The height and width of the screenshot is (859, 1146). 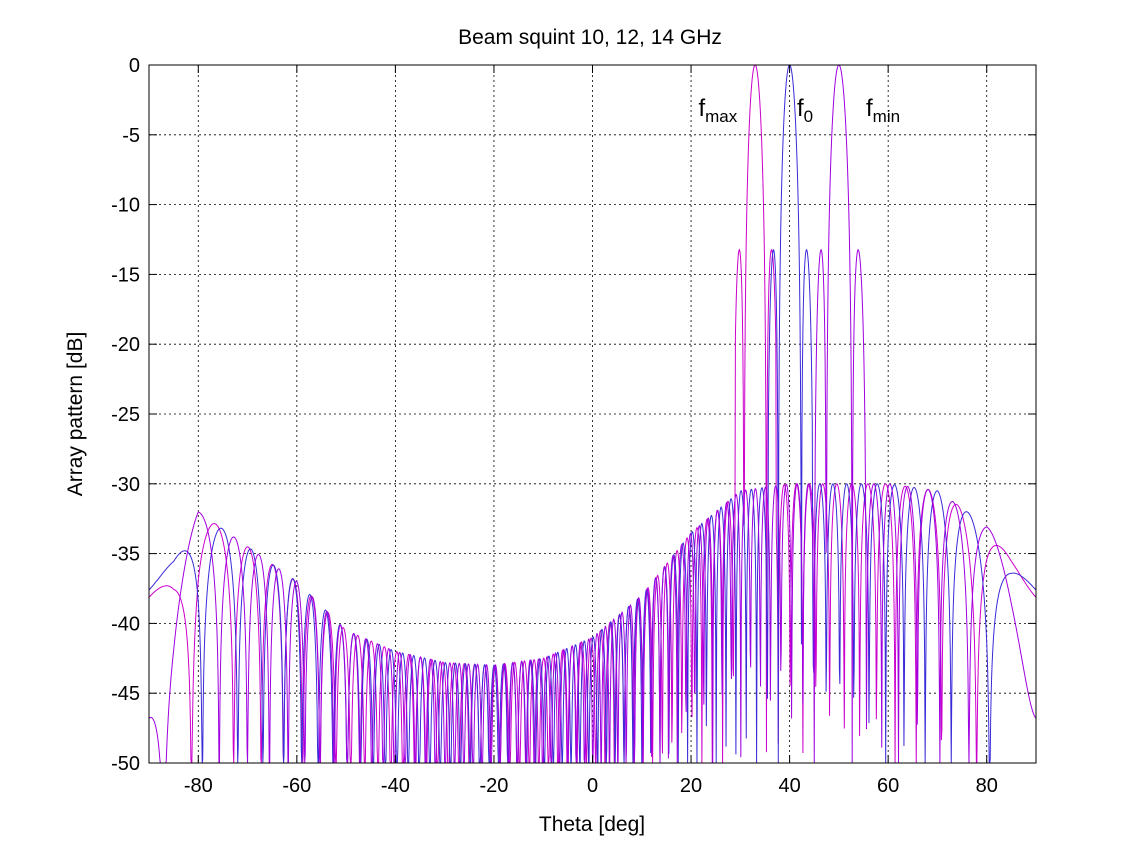 I want to click on x-tick-label: -80, so click(x=198, y=786).